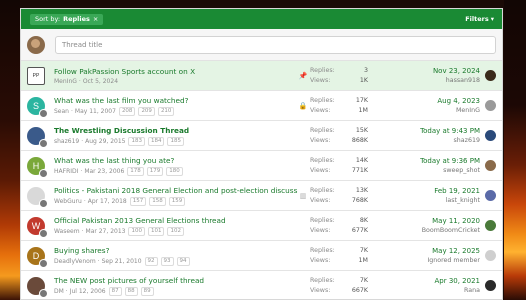 The image size is (526, 300). What do you see at coordinates (176, 250) in the screenshot?
I see `thread-title: Buying shares?` at bounding box center [176, 250].